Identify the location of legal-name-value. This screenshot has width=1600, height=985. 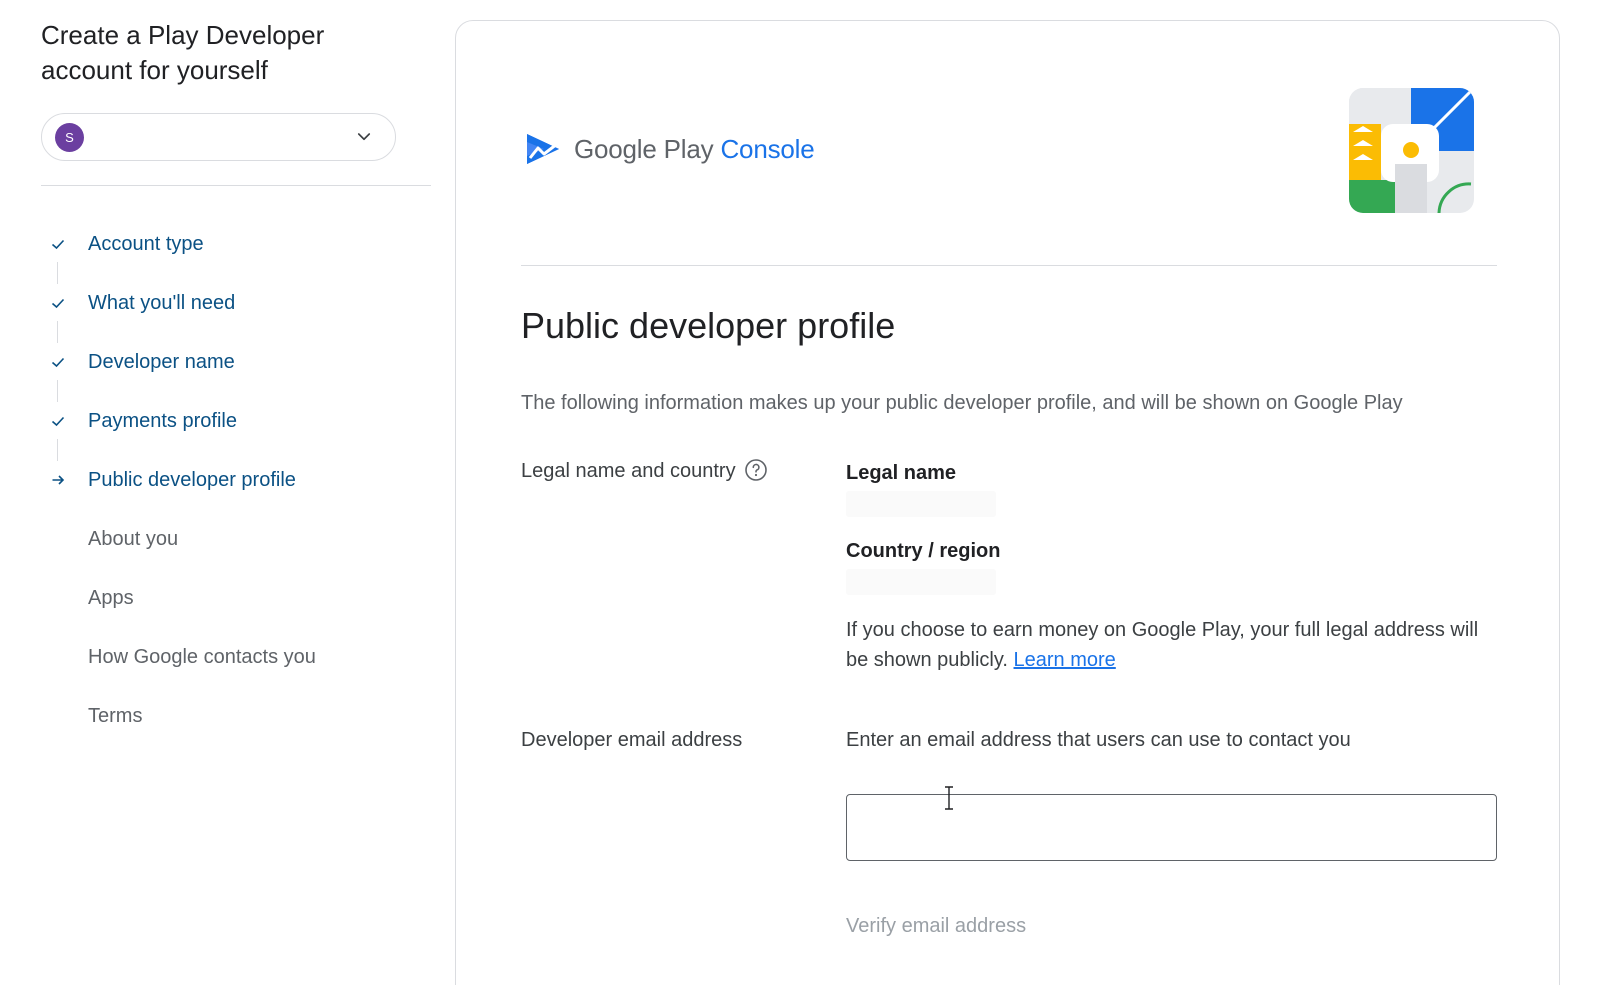
(921, 504).